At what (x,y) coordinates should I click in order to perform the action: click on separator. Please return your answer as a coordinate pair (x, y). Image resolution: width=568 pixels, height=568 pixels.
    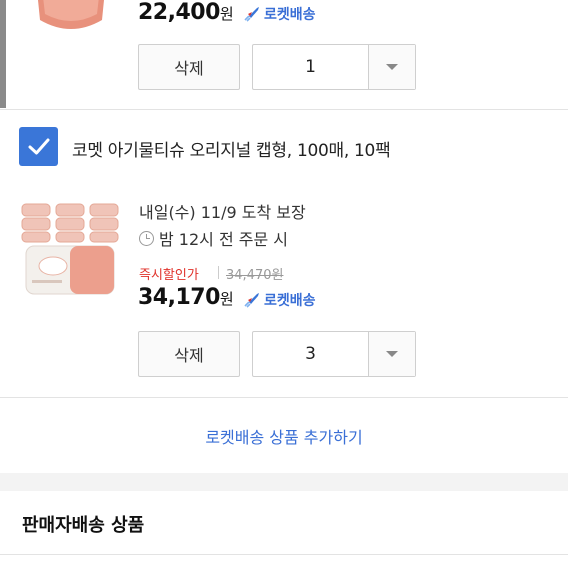
    Looking at the image, I should click on (218, 272).